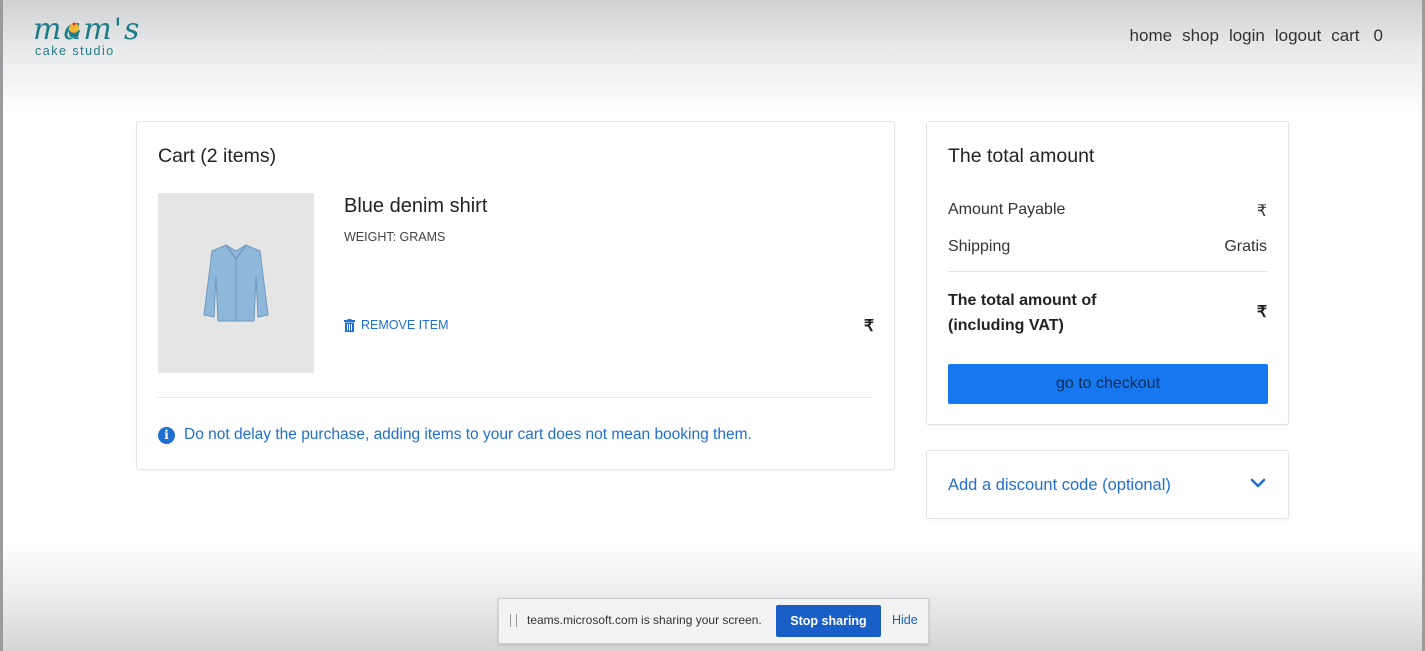 This screenshot has height=651, width=1425. I want to click on shirt-image, so click(236, 283).